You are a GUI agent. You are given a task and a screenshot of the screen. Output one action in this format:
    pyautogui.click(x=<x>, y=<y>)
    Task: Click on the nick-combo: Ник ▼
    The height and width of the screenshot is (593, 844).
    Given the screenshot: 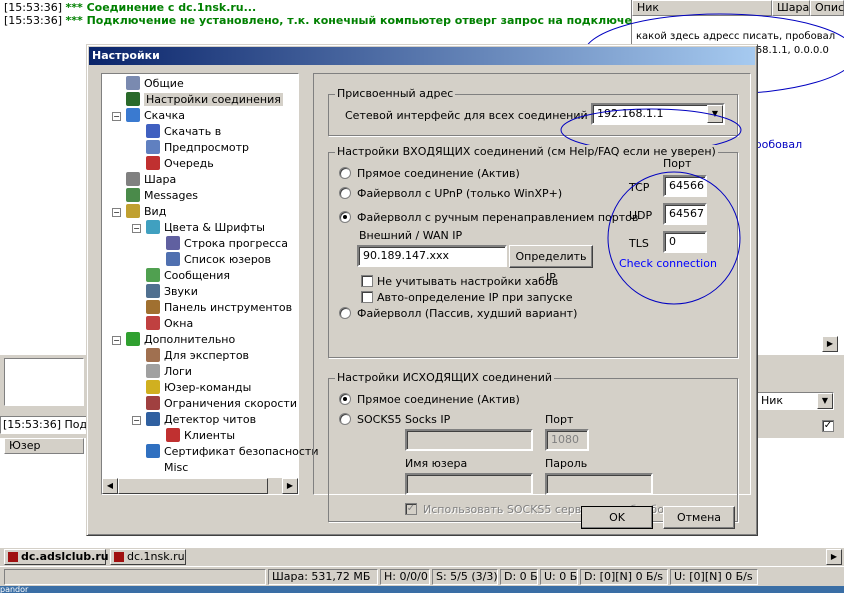 What is the action you would take?
    pyautogui.click(x=795, y=401)
    